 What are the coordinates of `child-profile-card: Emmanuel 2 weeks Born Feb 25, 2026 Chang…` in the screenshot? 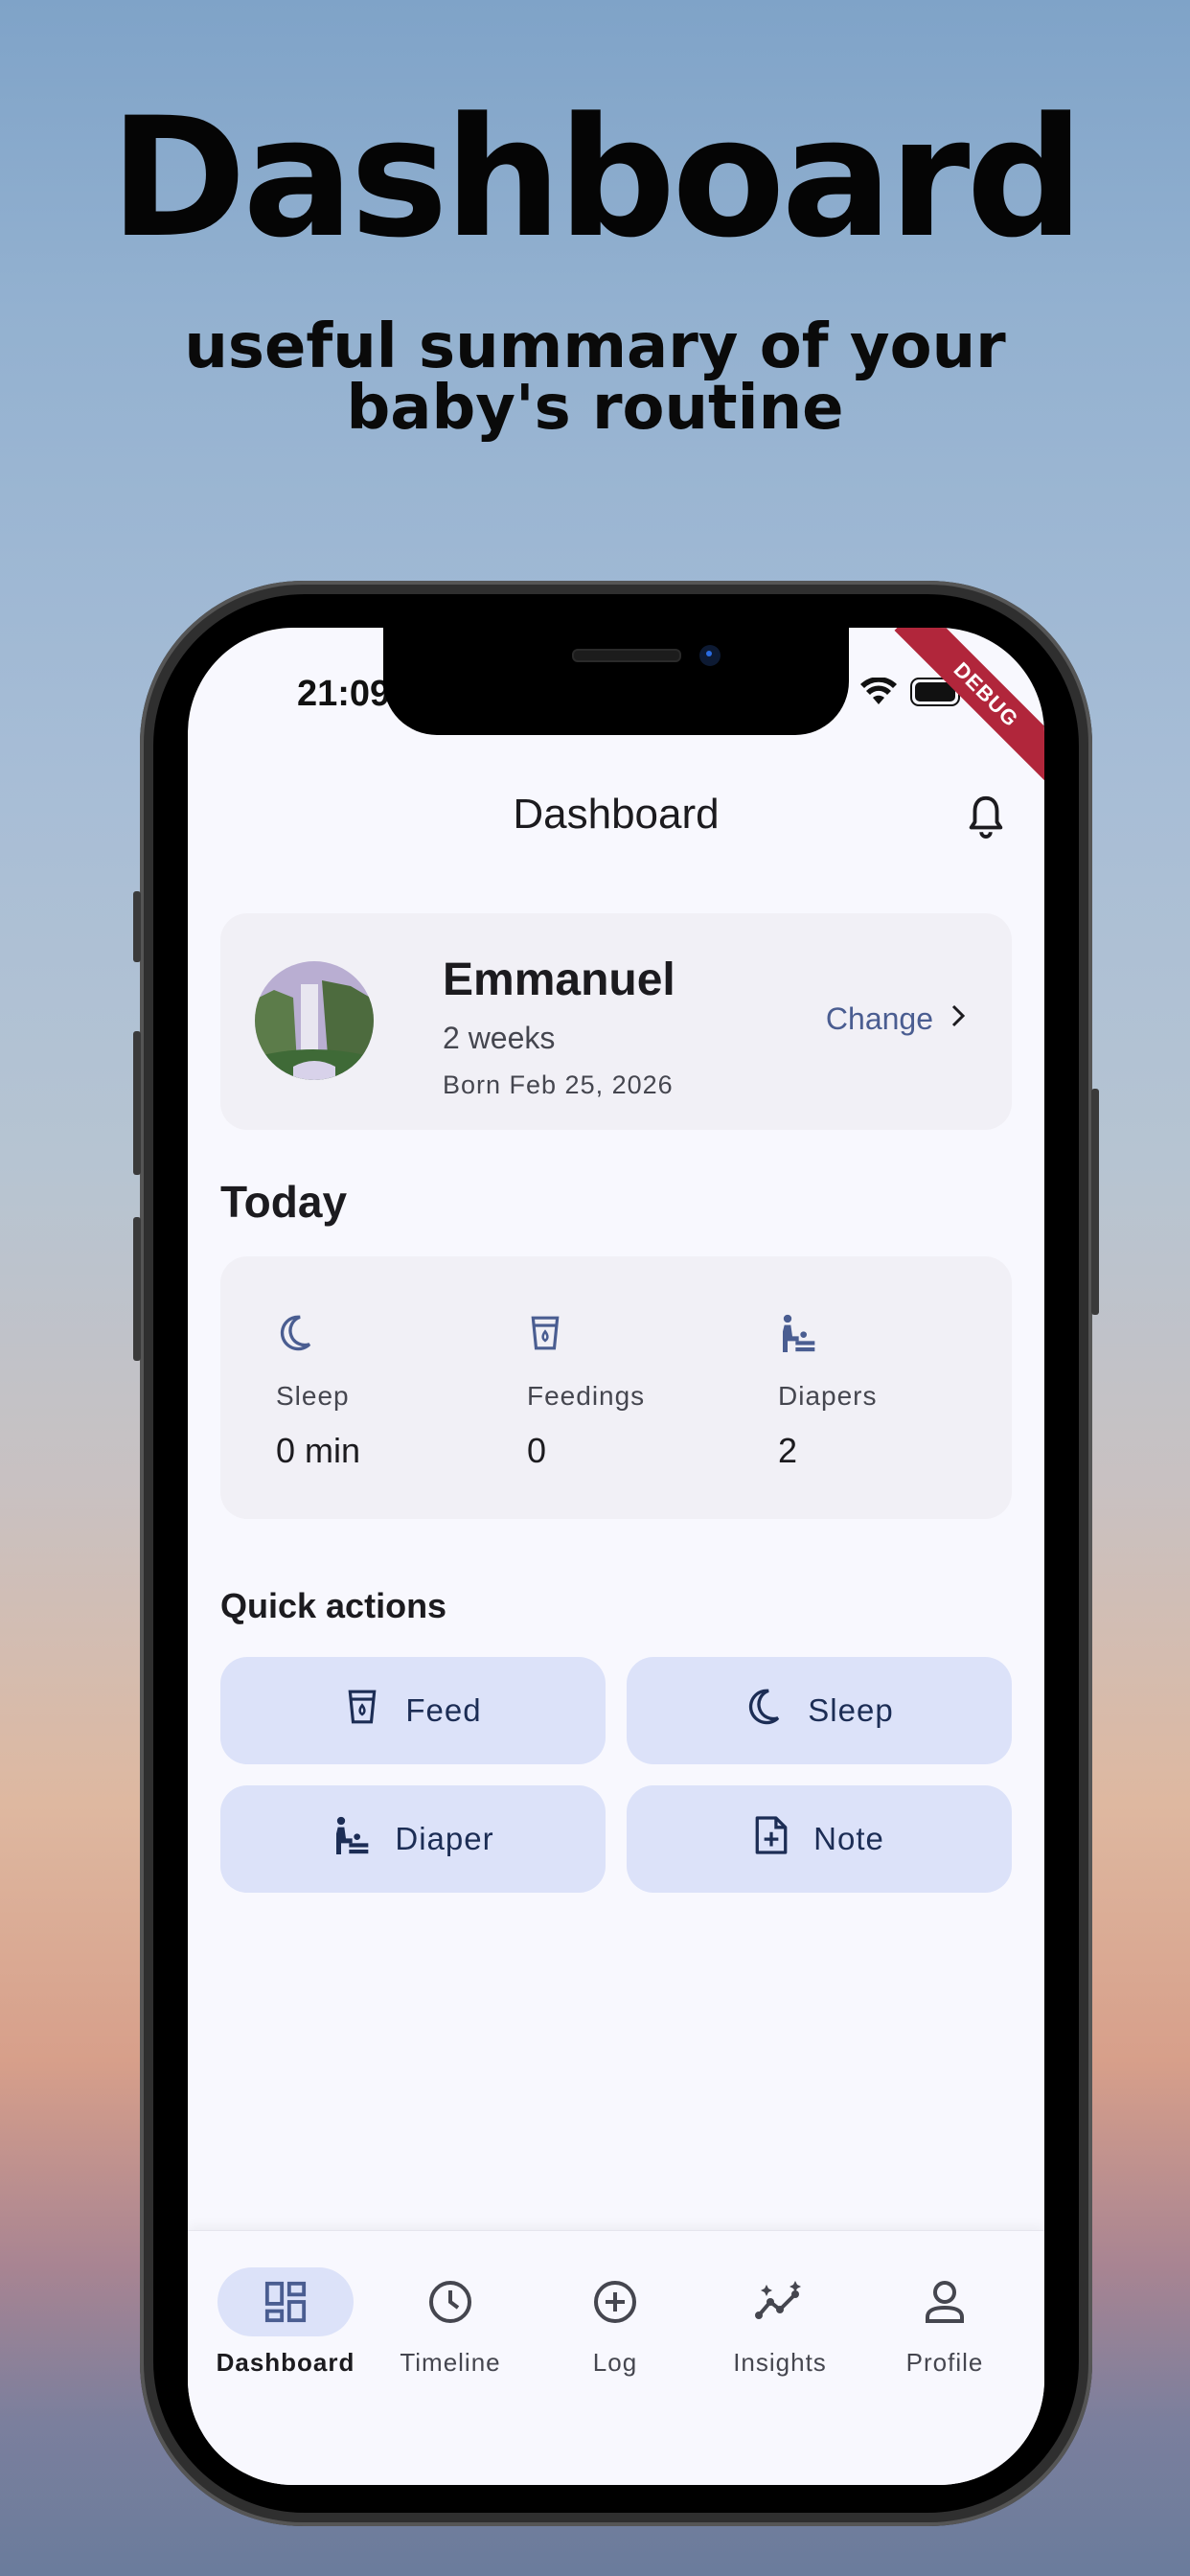 It's located at (616, 1021).